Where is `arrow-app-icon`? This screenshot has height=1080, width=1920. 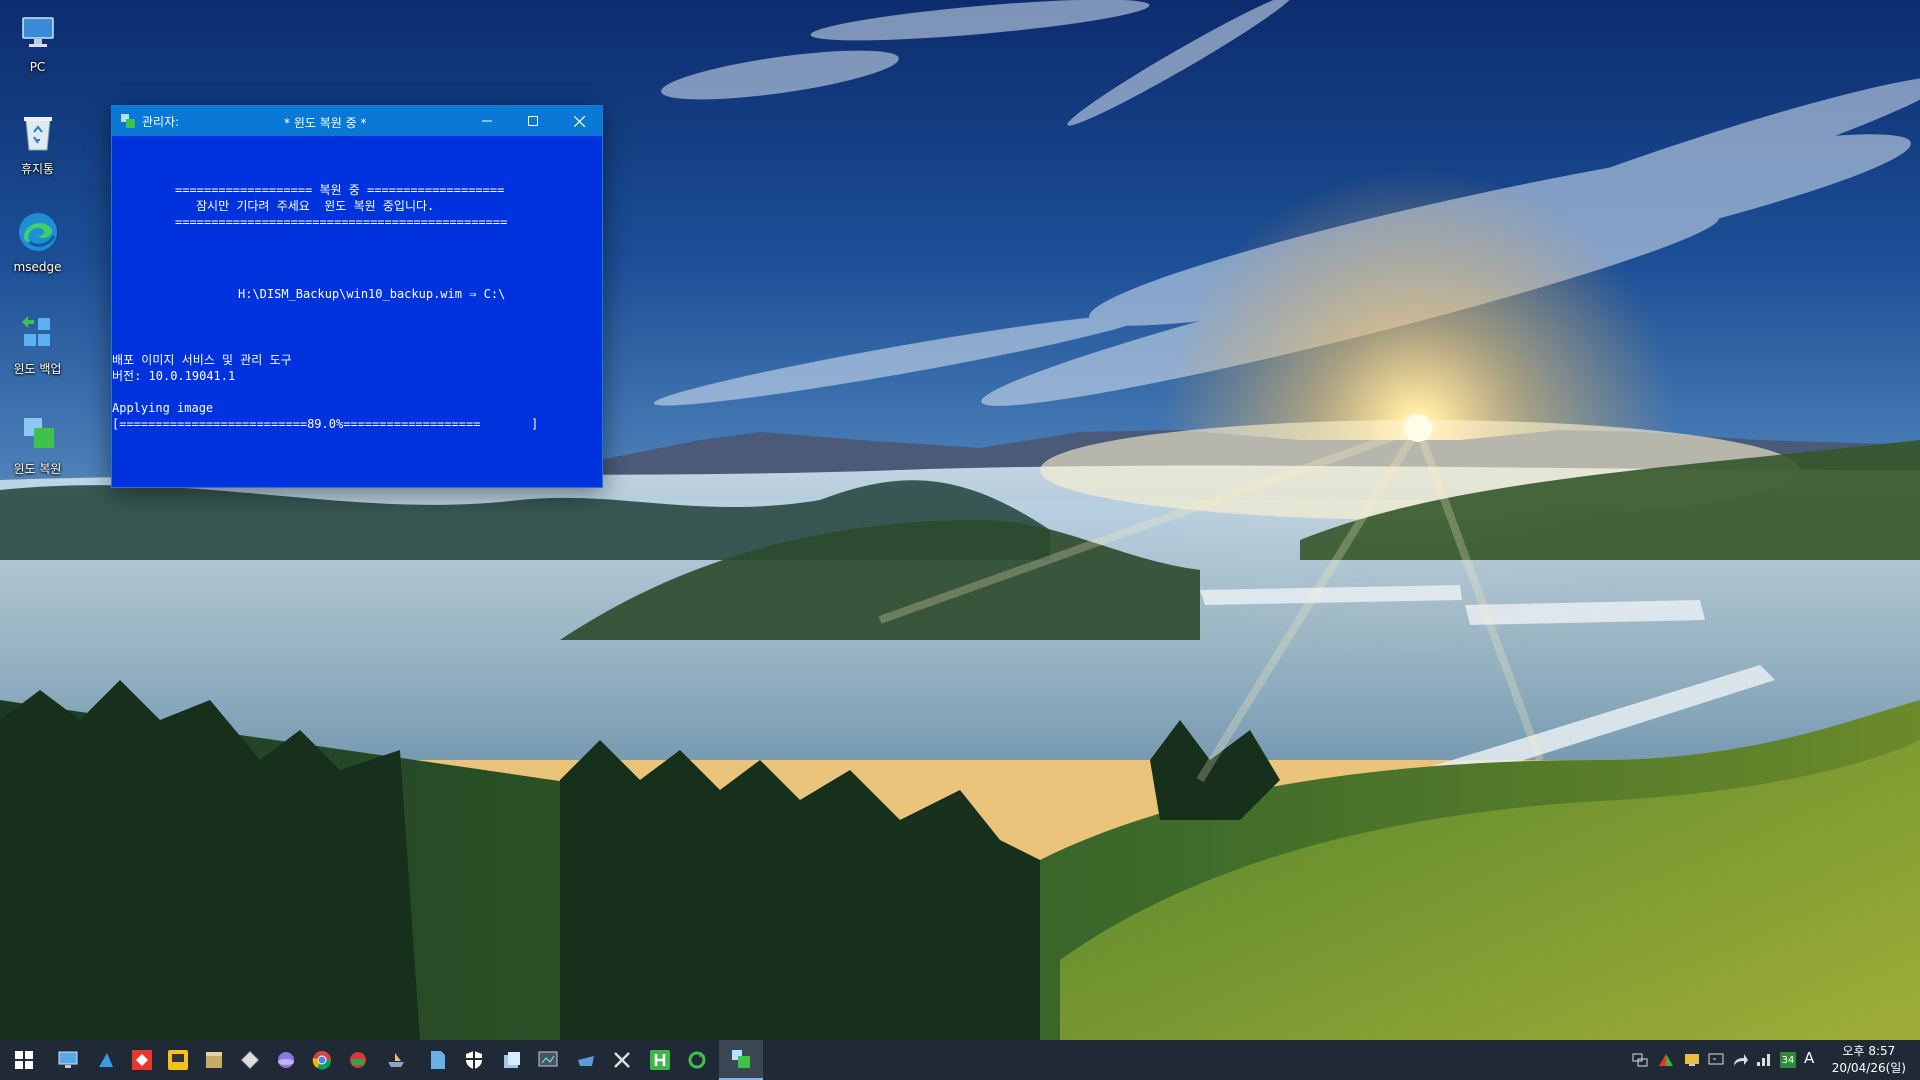
arrow-app-icon is located at coordinates (106, 1060).